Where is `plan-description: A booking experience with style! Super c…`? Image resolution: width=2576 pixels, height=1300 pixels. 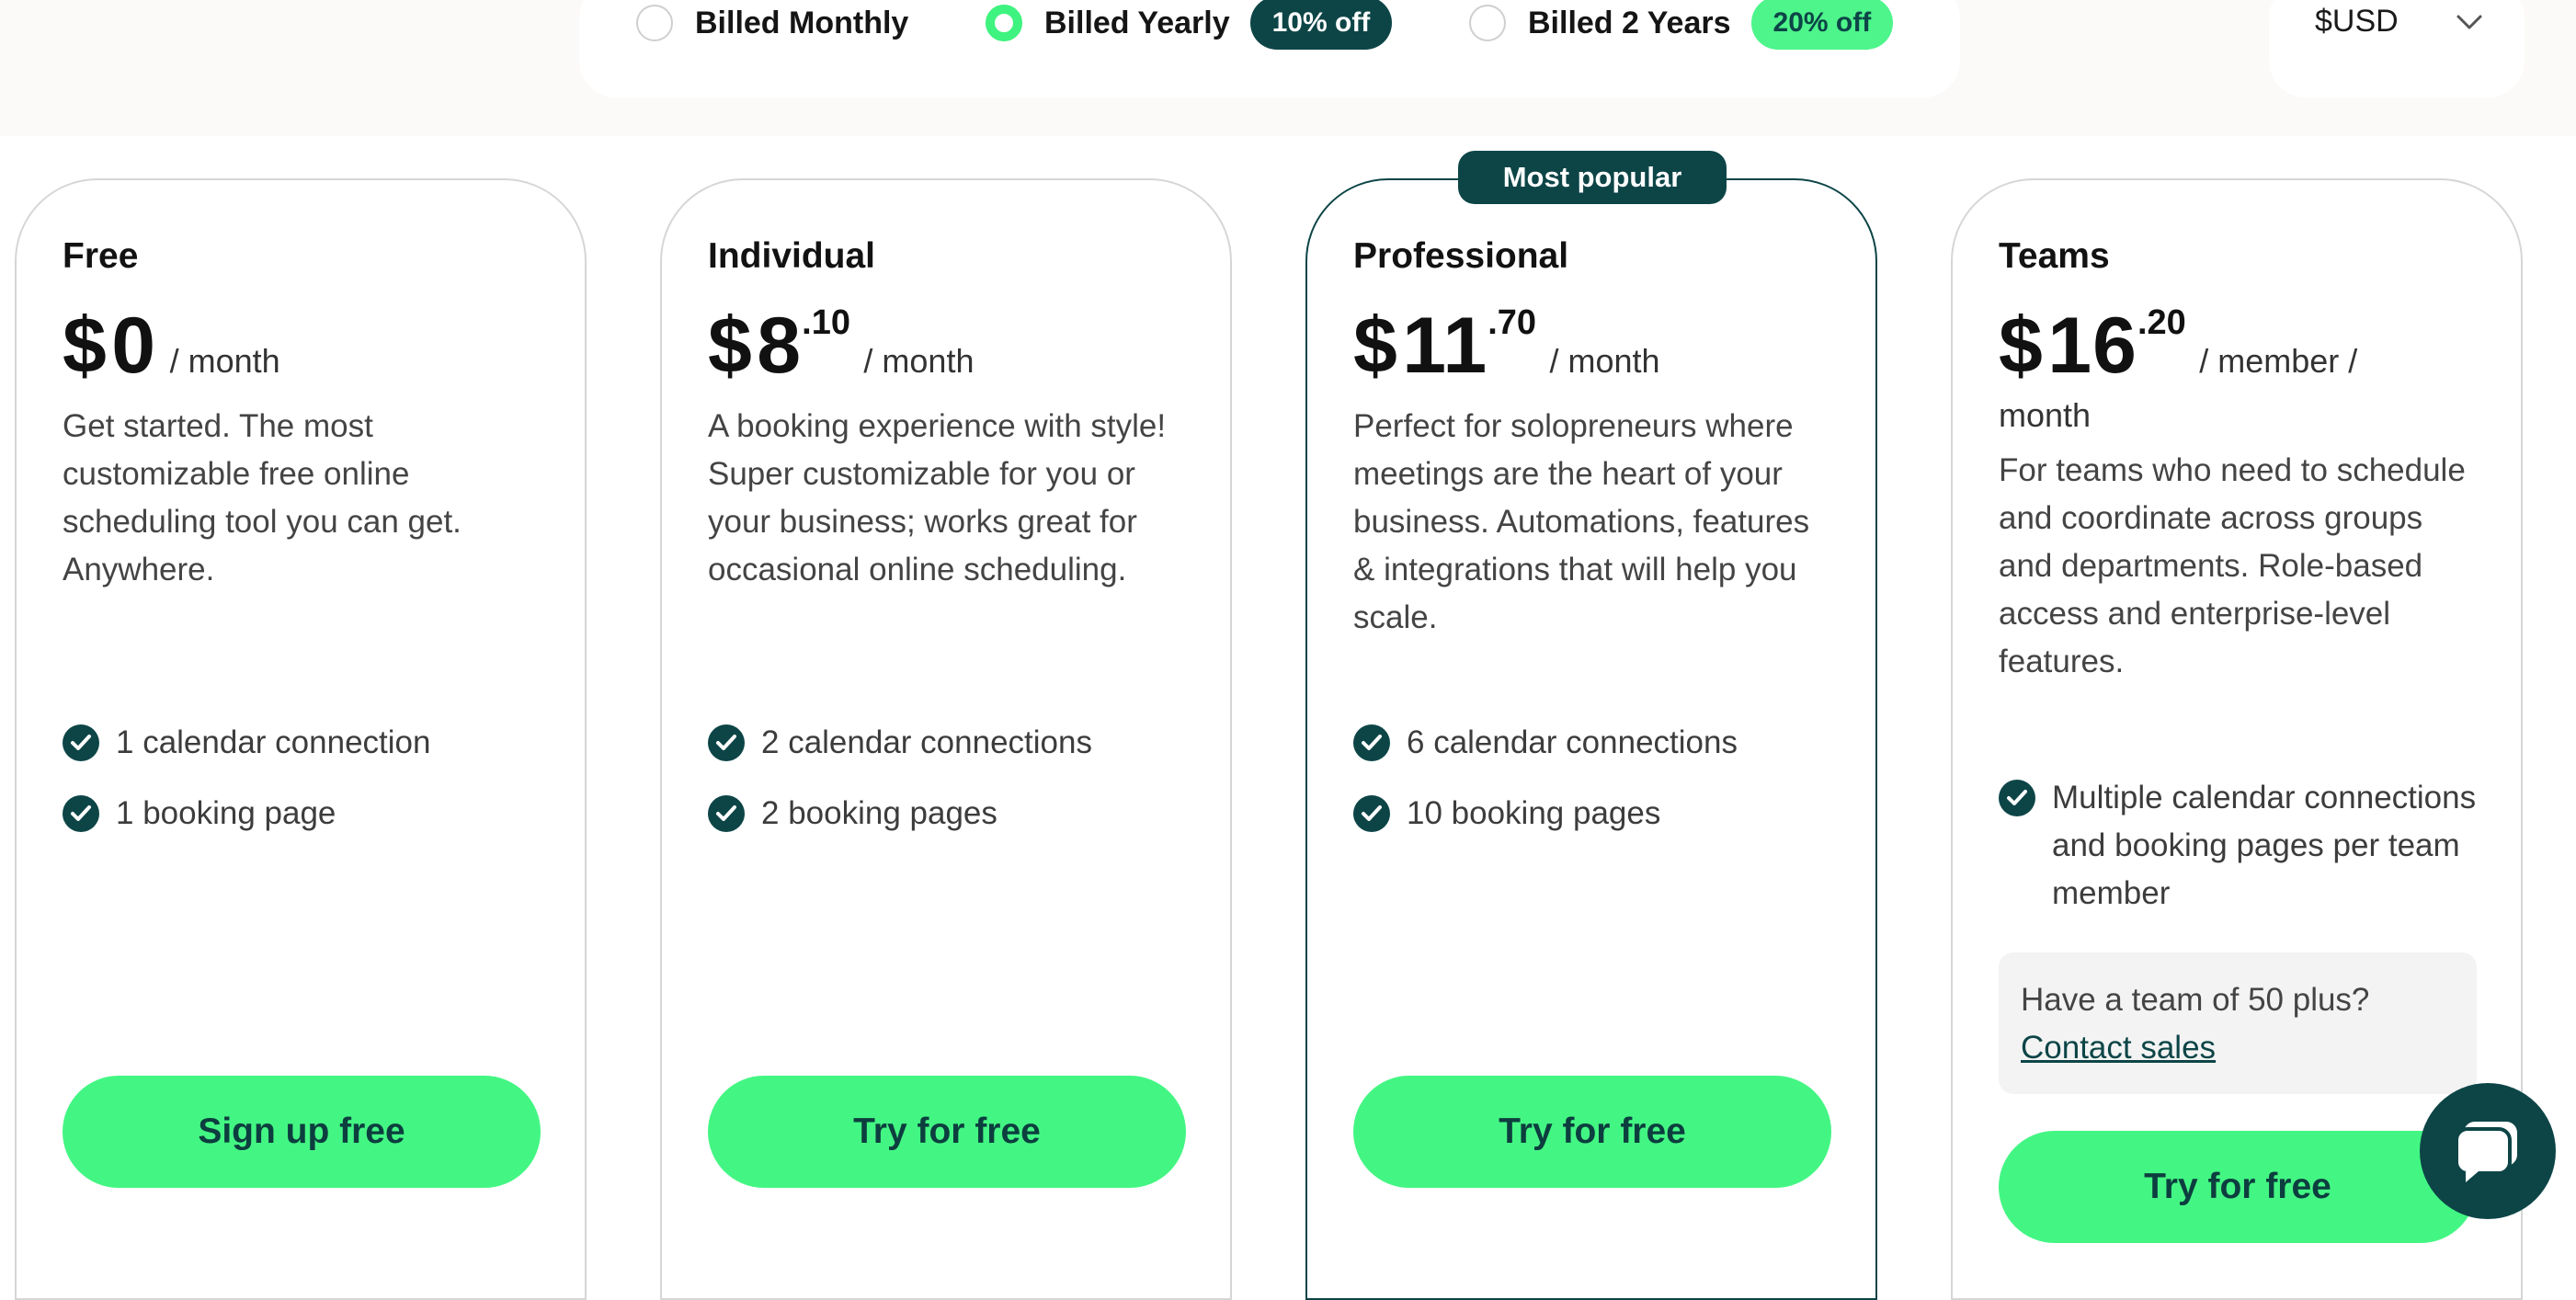 plan-description: A booking experience with style! Super c… is located at coordinates (937, 497).